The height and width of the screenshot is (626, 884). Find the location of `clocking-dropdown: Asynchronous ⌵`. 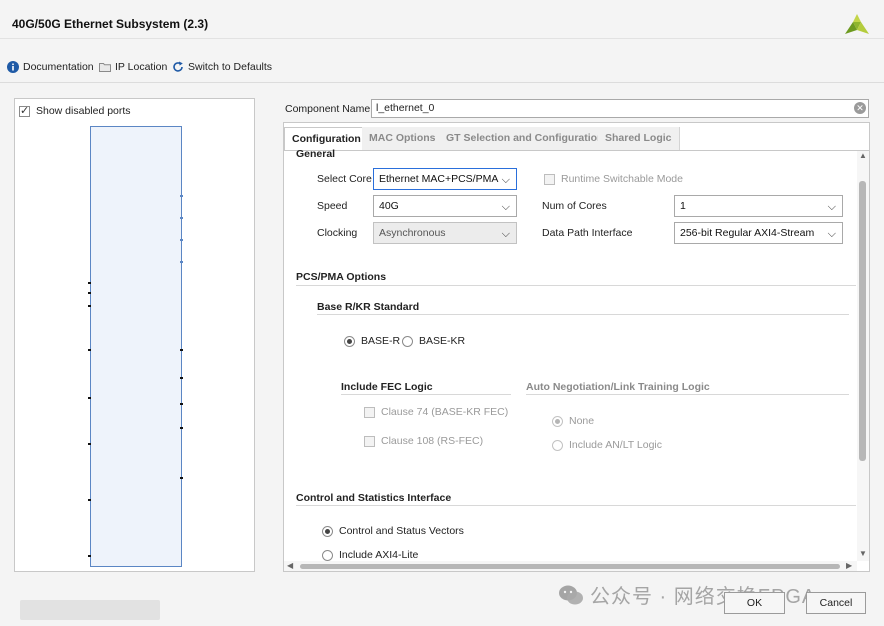

clocking-dropdown: Asynchronous ⌵ is located at coordinates (445, 233).